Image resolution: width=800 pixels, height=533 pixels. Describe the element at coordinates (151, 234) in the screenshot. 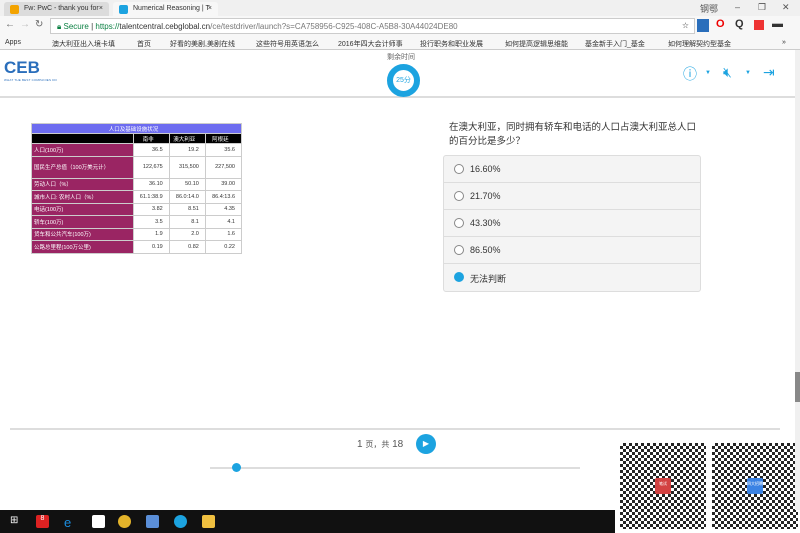

I see `table-cell: 1.9` at that location.